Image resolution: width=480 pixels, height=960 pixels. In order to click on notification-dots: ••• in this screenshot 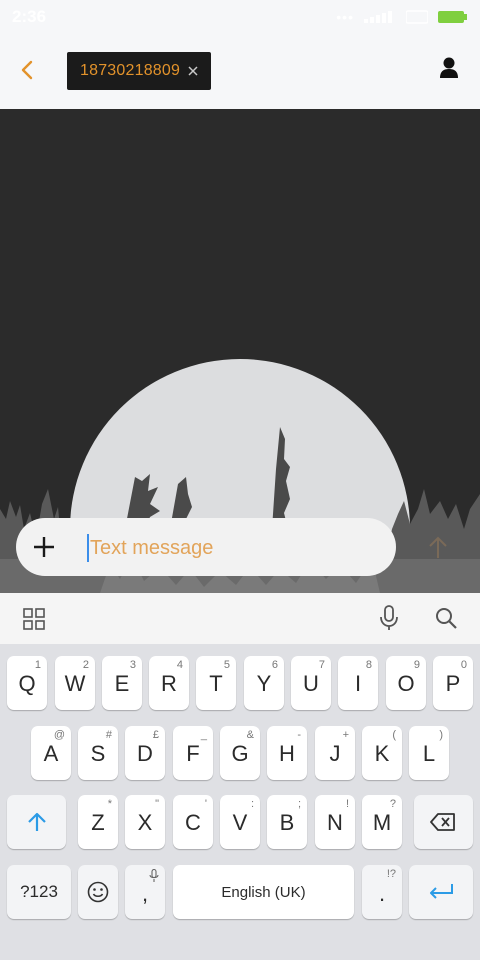, I will do `click(345, 17)`.